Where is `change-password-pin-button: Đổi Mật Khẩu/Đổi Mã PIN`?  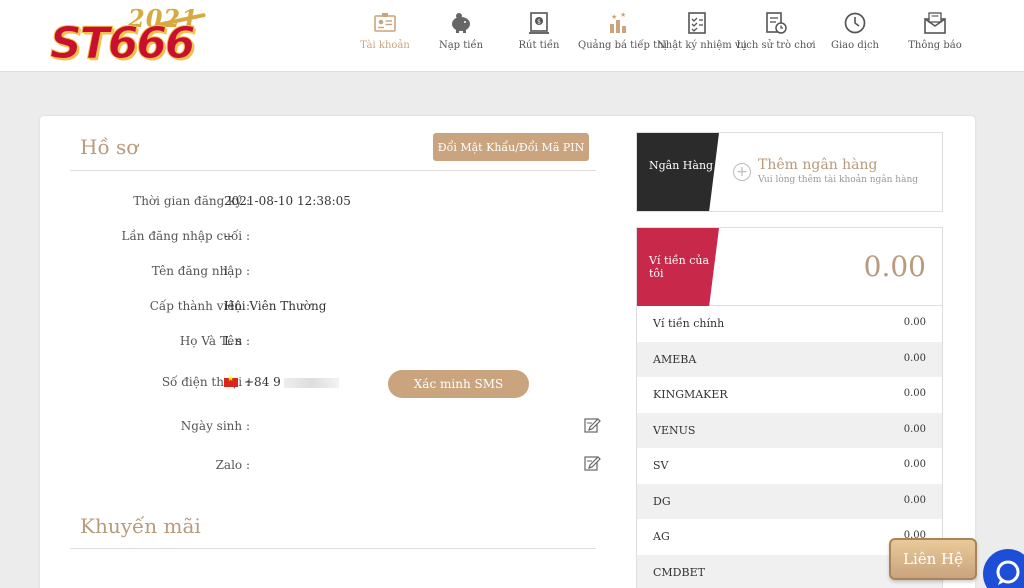 change-password-pin-button: Đổi Mật Khẩu/Đổi Mã PIN is located at coordinates (511, 147).